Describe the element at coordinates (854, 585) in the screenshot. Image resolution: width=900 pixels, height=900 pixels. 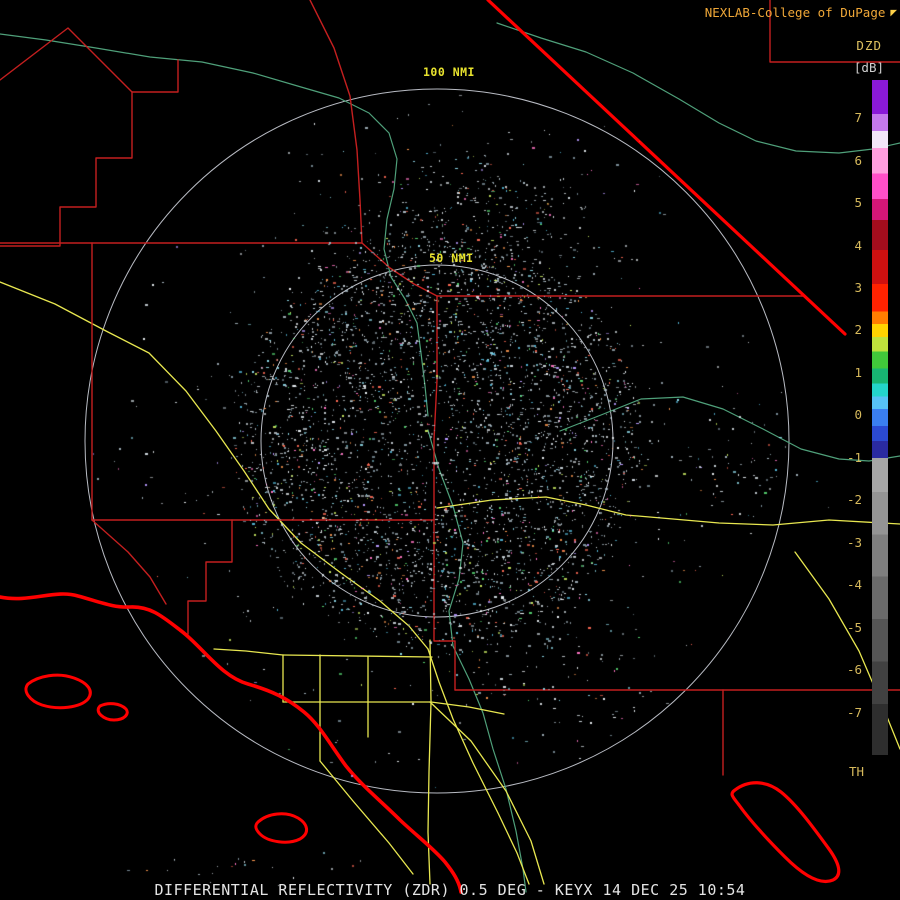
I see `colorbar-tick-label: -4` at that location.